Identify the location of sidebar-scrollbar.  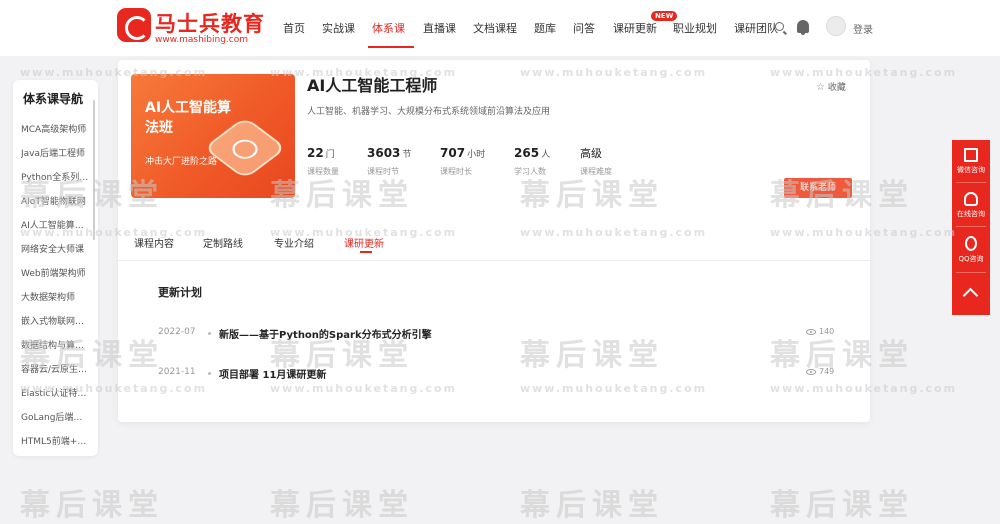
(94, 170).